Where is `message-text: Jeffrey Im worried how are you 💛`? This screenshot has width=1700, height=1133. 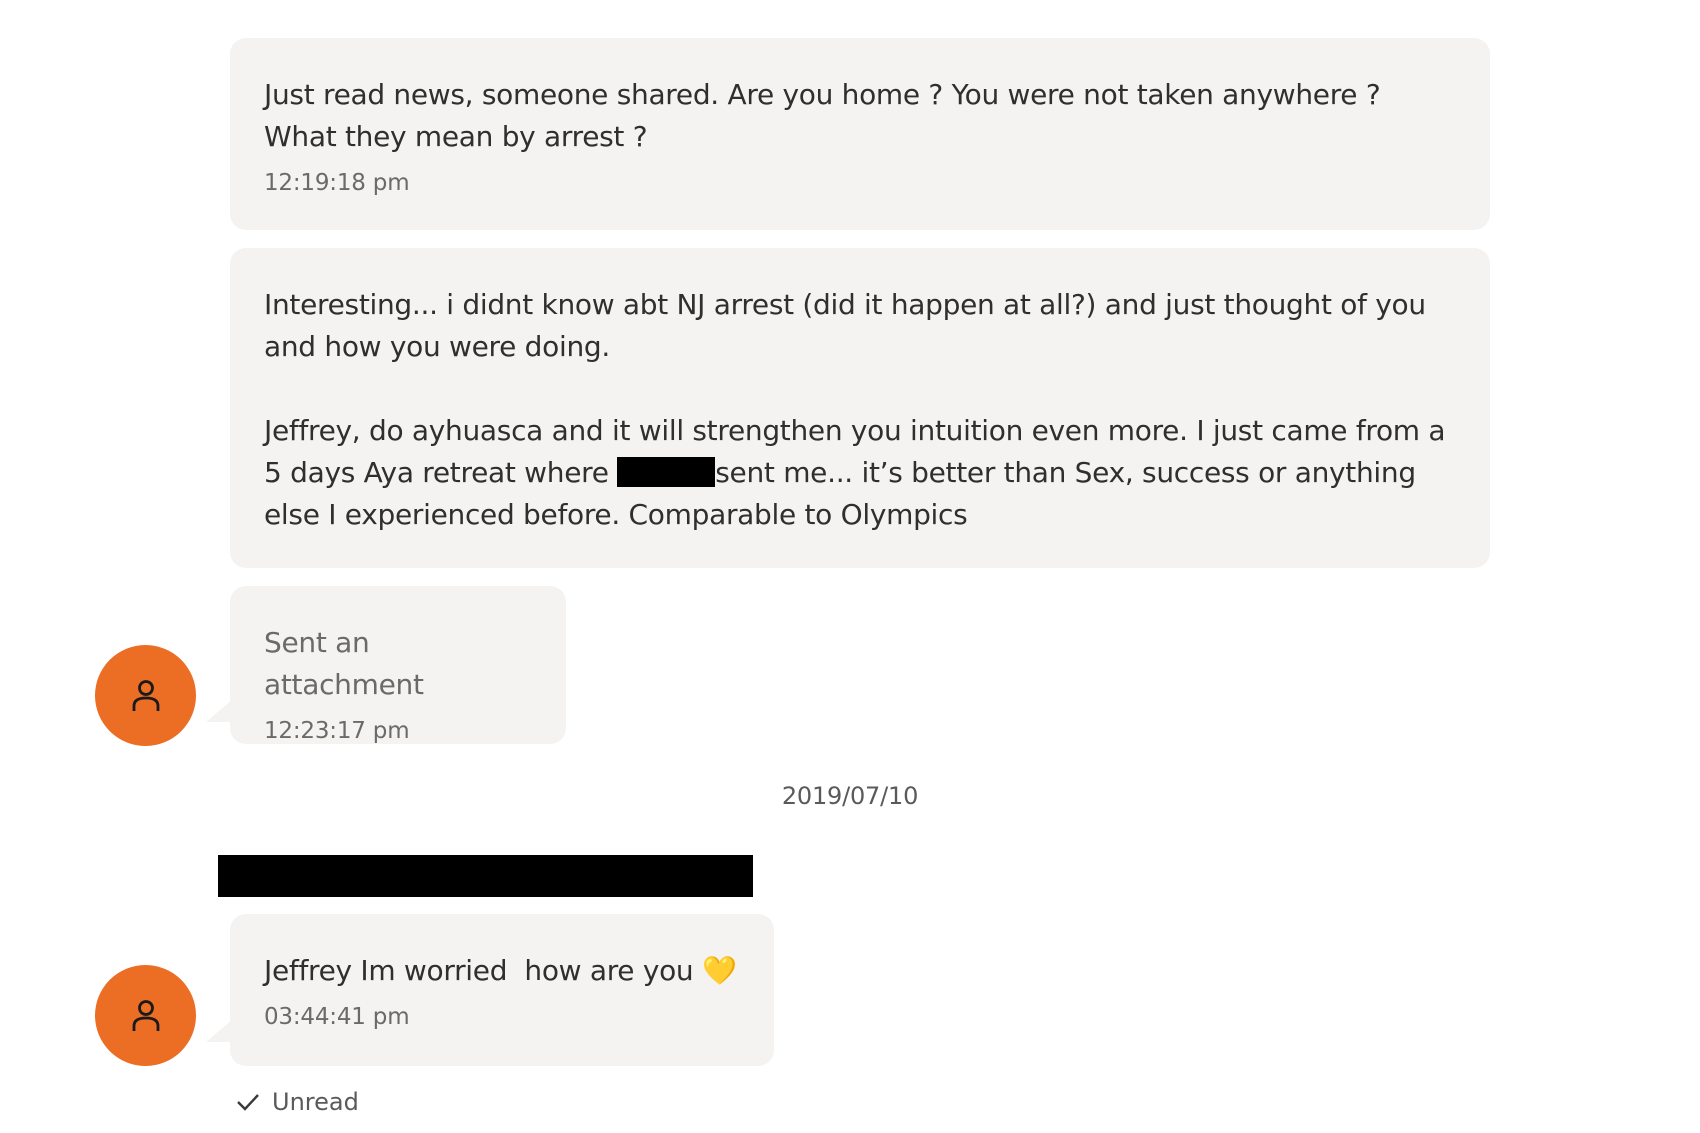
message-text: Jeffrey Im worried how are you 💛 is located at coordinates (500, 970).